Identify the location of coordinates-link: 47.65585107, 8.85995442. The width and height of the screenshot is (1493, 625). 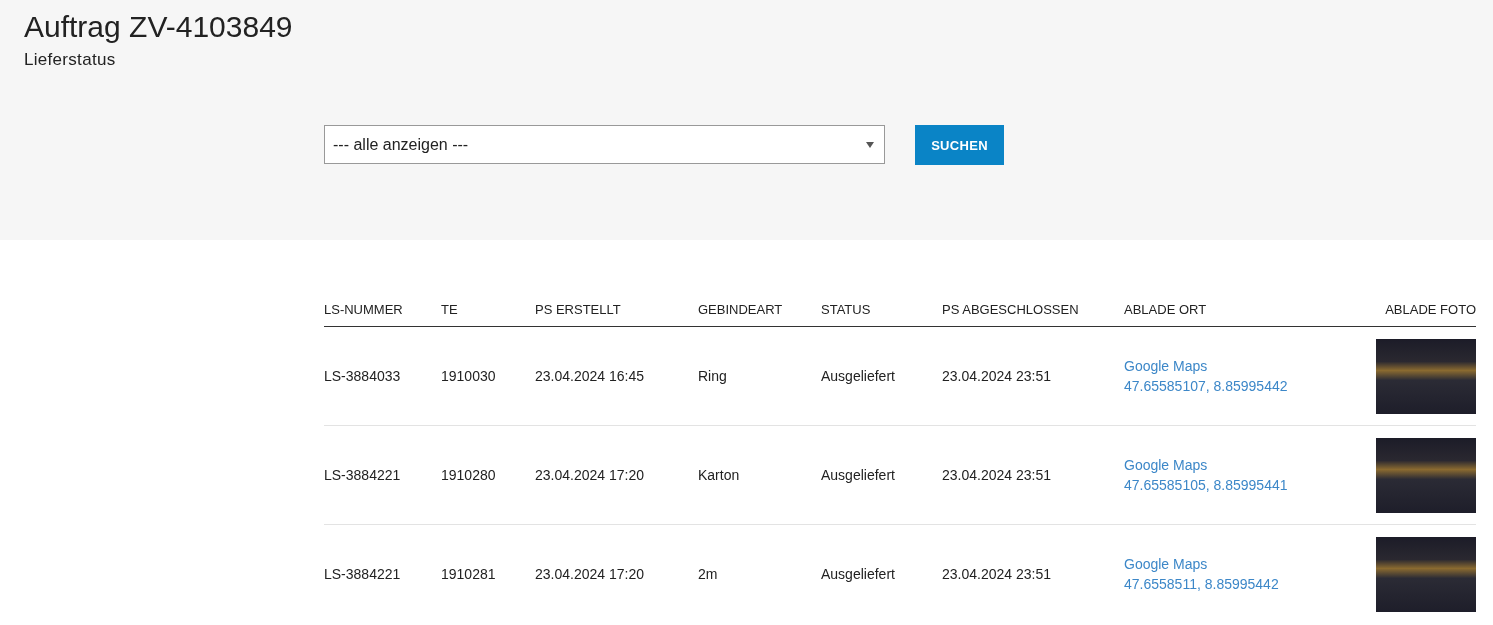
(1206, 386).